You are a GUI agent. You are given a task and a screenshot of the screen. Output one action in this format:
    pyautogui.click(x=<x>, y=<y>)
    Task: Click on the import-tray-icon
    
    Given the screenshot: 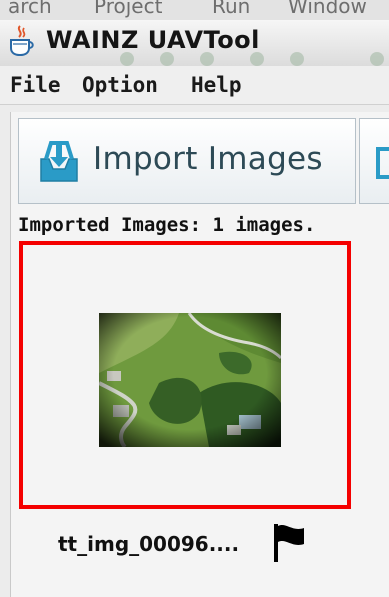 What is the action you would take?
    pyautogui.click(x=59, y=161)
    